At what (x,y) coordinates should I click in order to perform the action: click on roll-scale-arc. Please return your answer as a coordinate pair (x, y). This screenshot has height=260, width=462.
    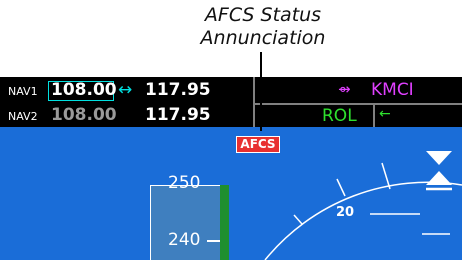
    Looking at the image, I should click on (363, 220).